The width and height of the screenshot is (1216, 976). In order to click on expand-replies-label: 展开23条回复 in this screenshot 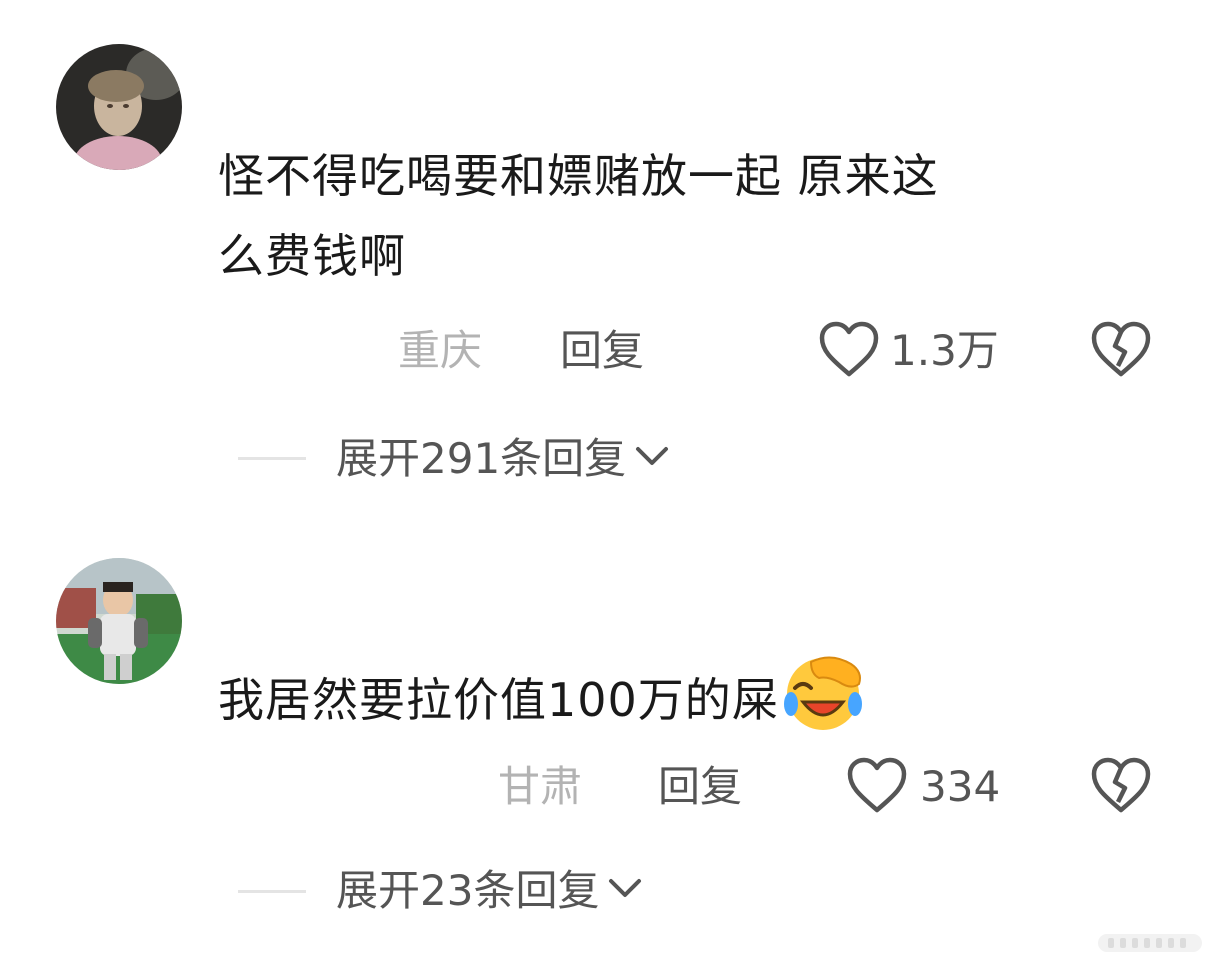, I will do `click(468, 890)`.